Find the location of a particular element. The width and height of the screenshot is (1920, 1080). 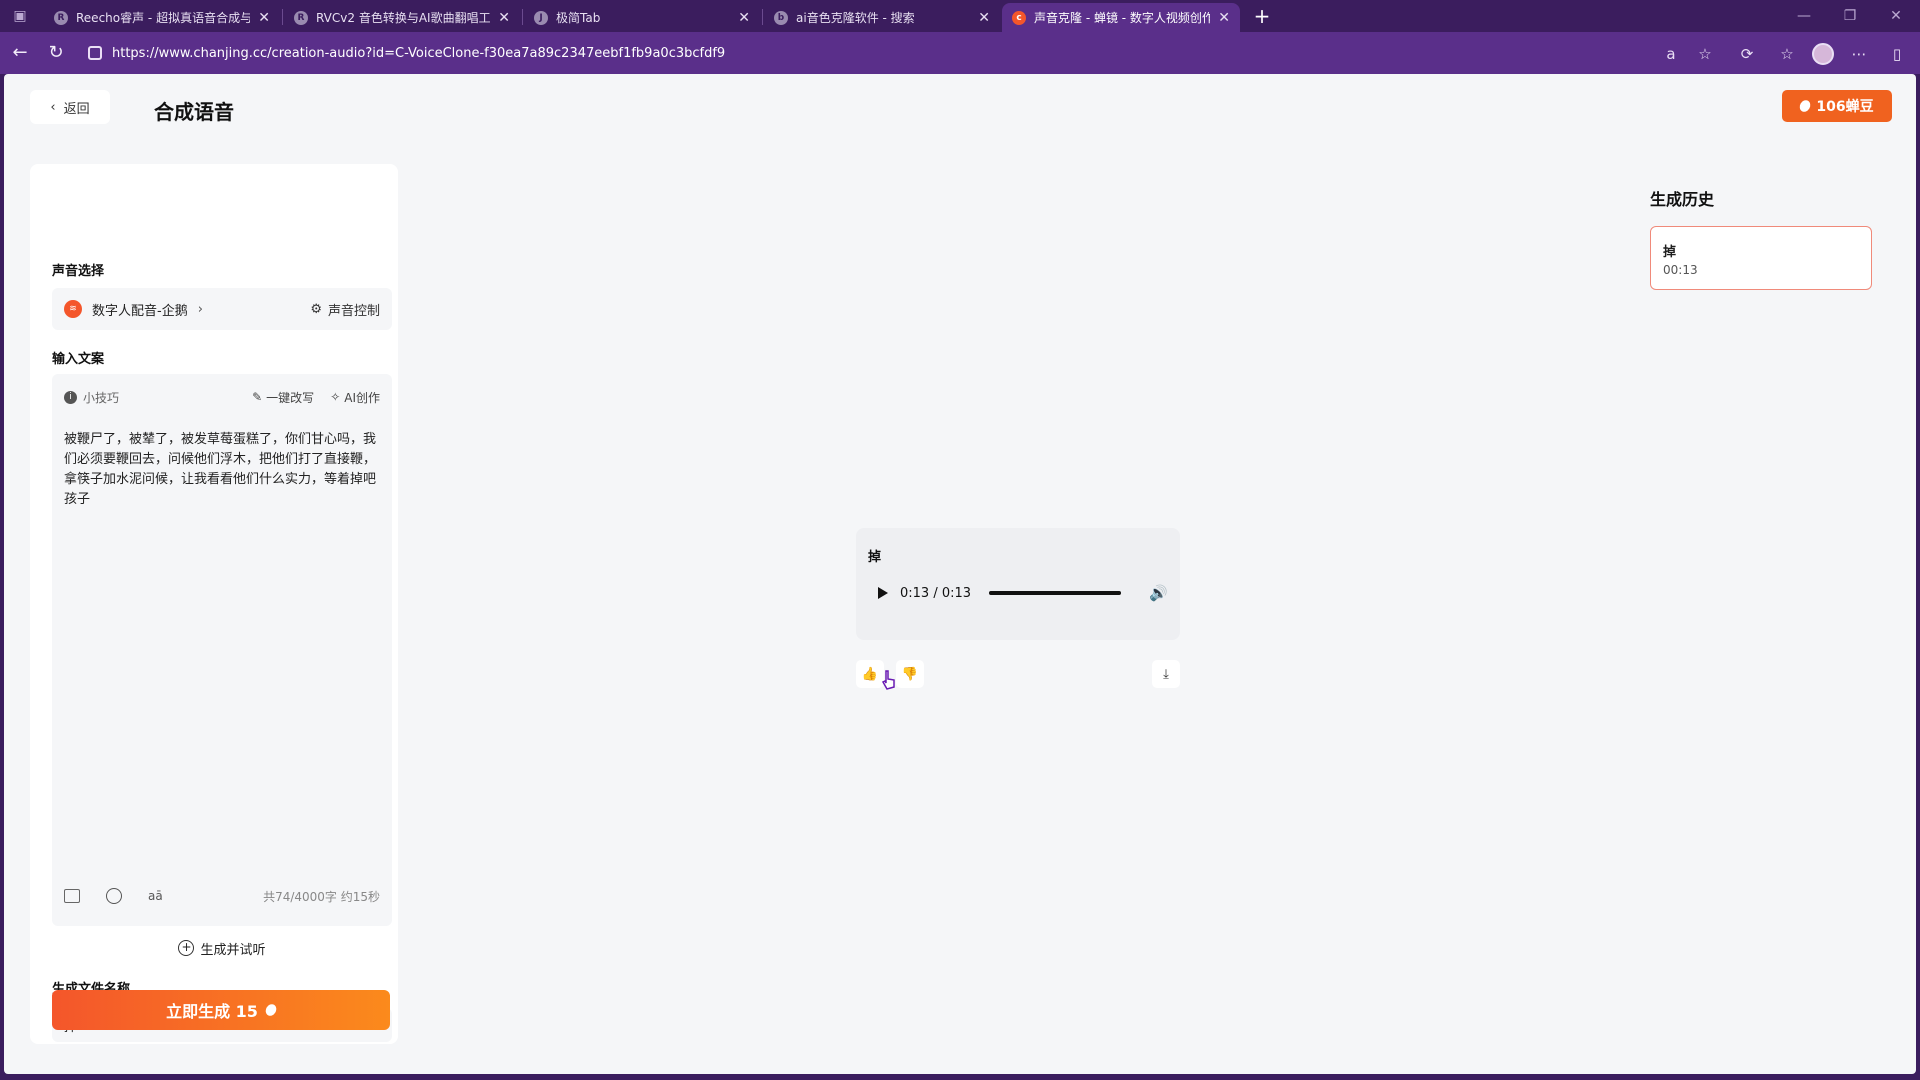

restore-icon: ❐ is located at coordinates (1850, 16).